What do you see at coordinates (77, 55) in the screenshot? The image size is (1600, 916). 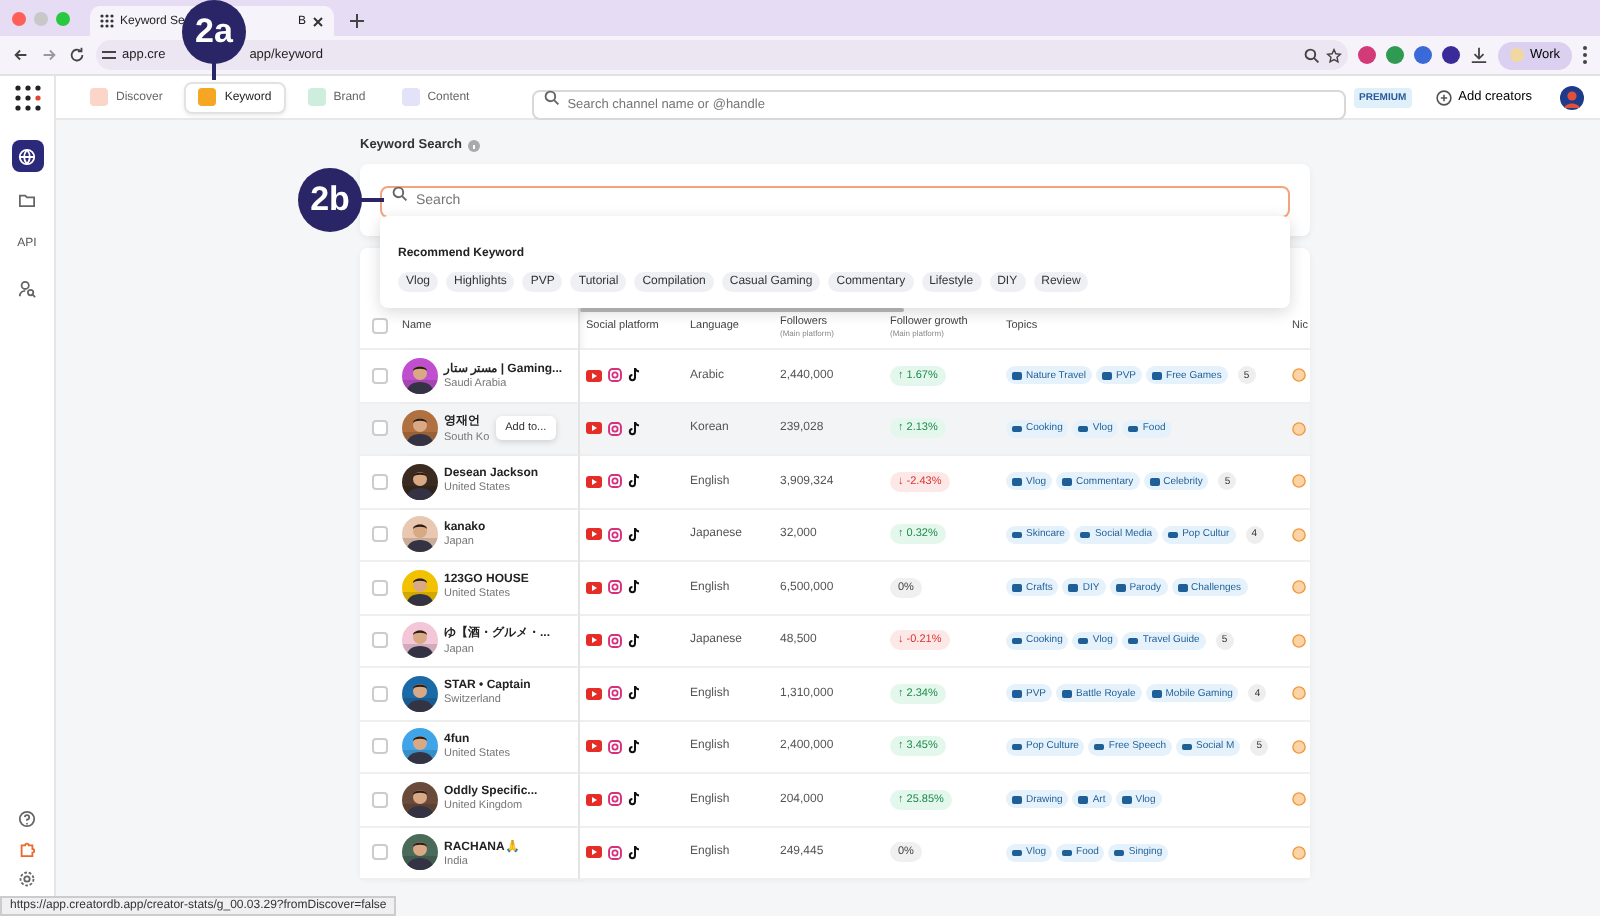 I see `reload-icon` at bounding box center [77, 55].